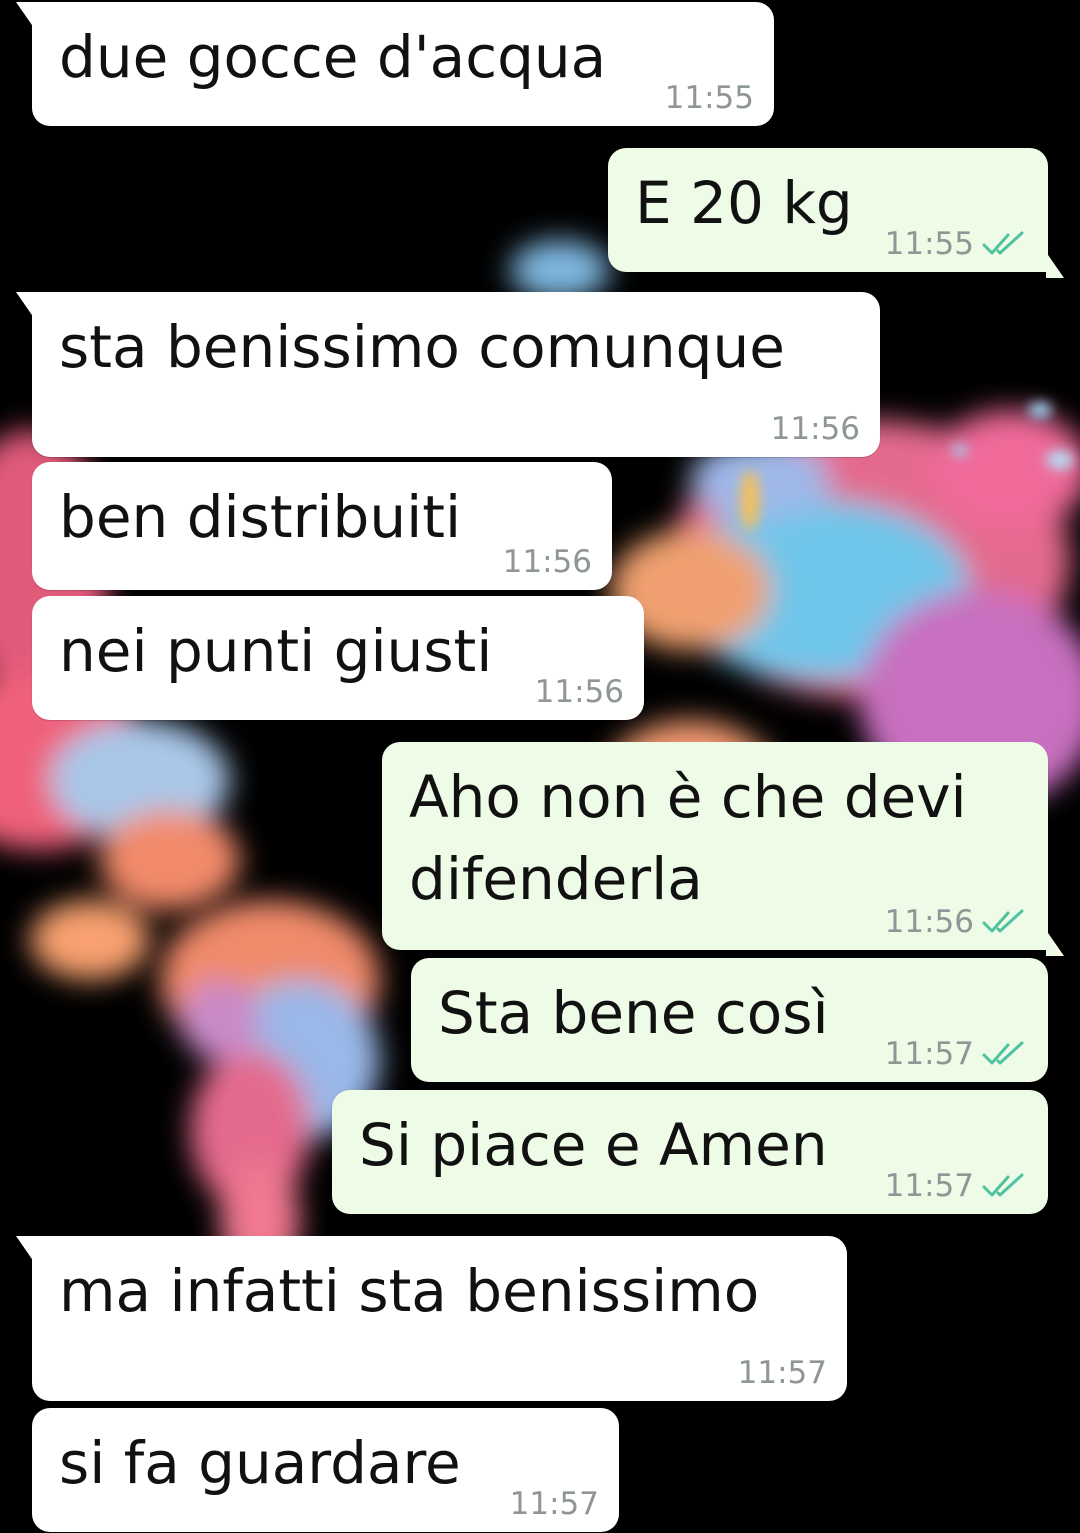 The height and width of the screenshot is (1533, 1080). What do you see at coordinates (744, 203) in the screenshot?
I see `message-text: E 20 kg` at bounding box center [744, 203].